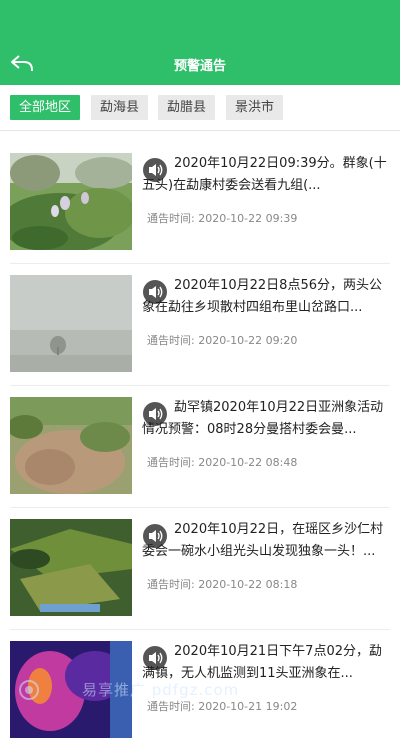  Describe the element at coordinates (222, 584) in the screenshot. I see `notice-time: 通告时间: 2020-10-22 08:18` at that location.